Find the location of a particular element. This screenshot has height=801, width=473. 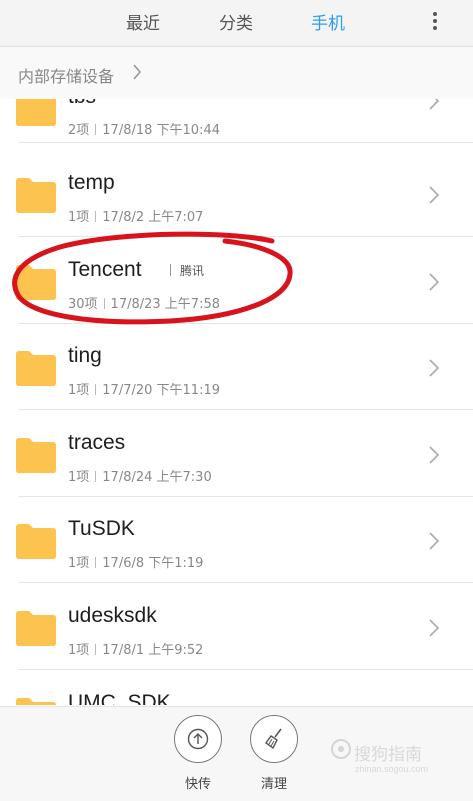

folder-meta: 1项 17/7/20 下午11:19 is located at coordinates (144, 390).